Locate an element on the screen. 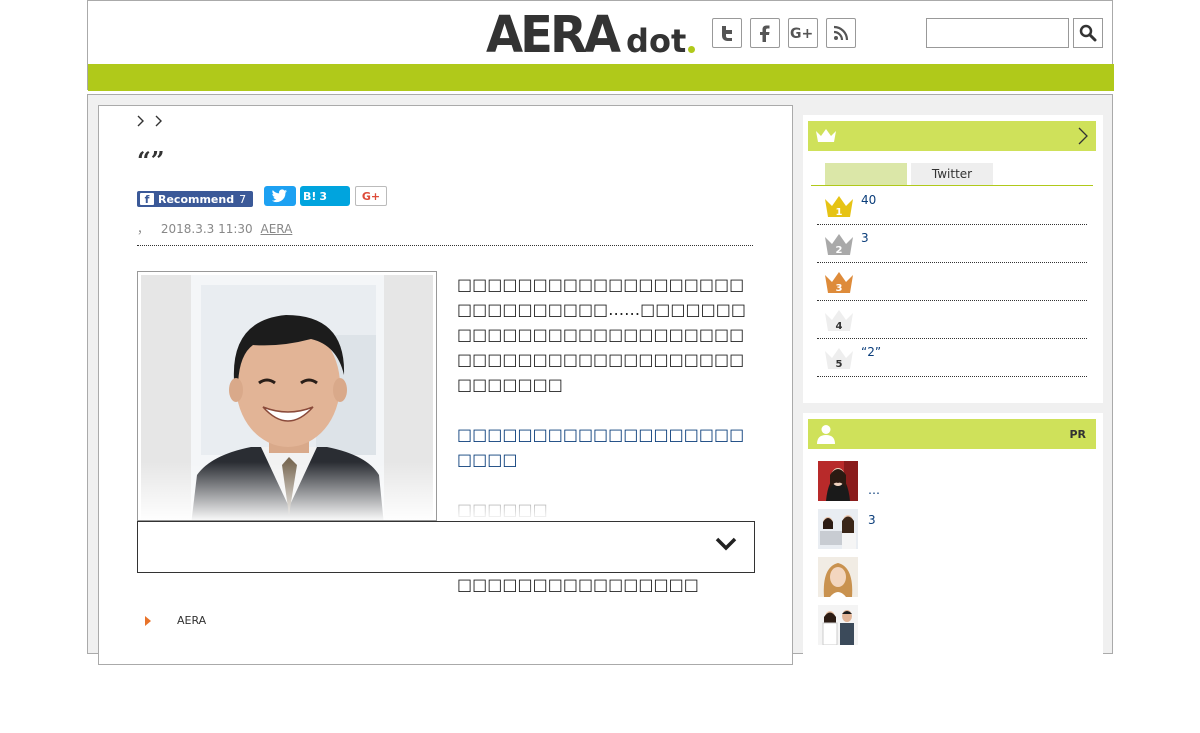 The width and height of the screenshot is (1200, 733). crown-icon: 4 is located at coordinates (839, 321).